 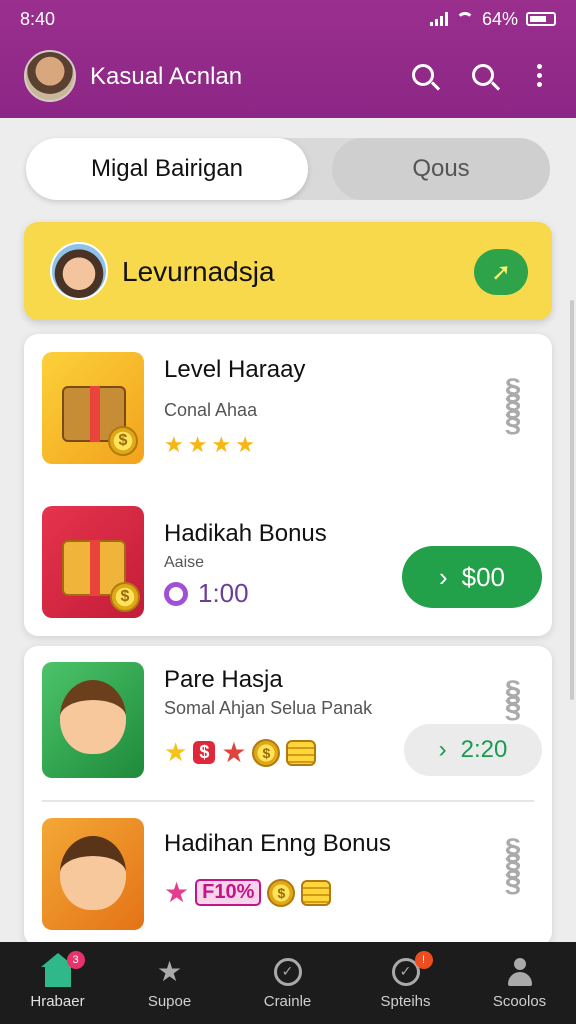 I want to click on rating-stars: ★ ★ ★ ★, so click(x=209, y=445).